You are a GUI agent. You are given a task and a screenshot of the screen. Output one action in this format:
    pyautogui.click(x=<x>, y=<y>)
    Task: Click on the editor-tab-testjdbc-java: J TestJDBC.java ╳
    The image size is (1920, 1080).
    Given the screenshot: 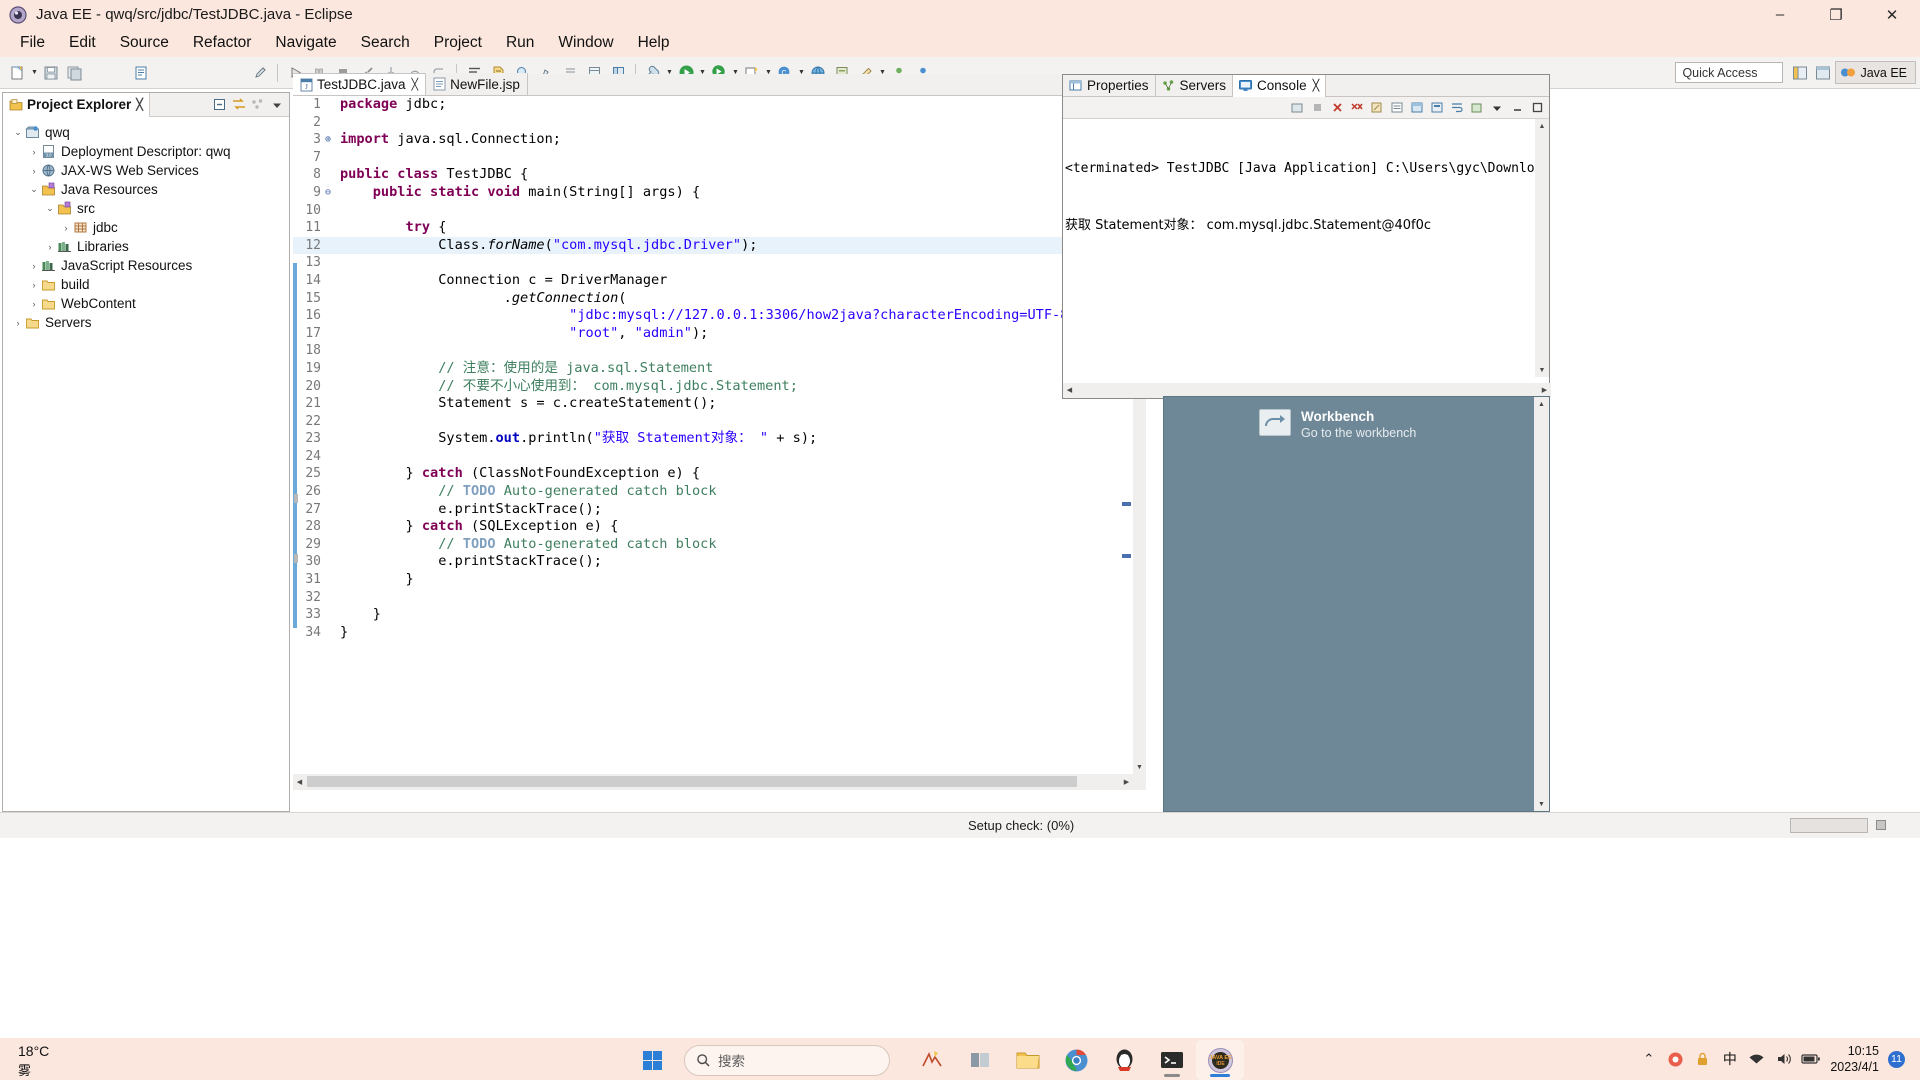 What is the action you would take?
    pyautogui.click(x=360, y=84)
    